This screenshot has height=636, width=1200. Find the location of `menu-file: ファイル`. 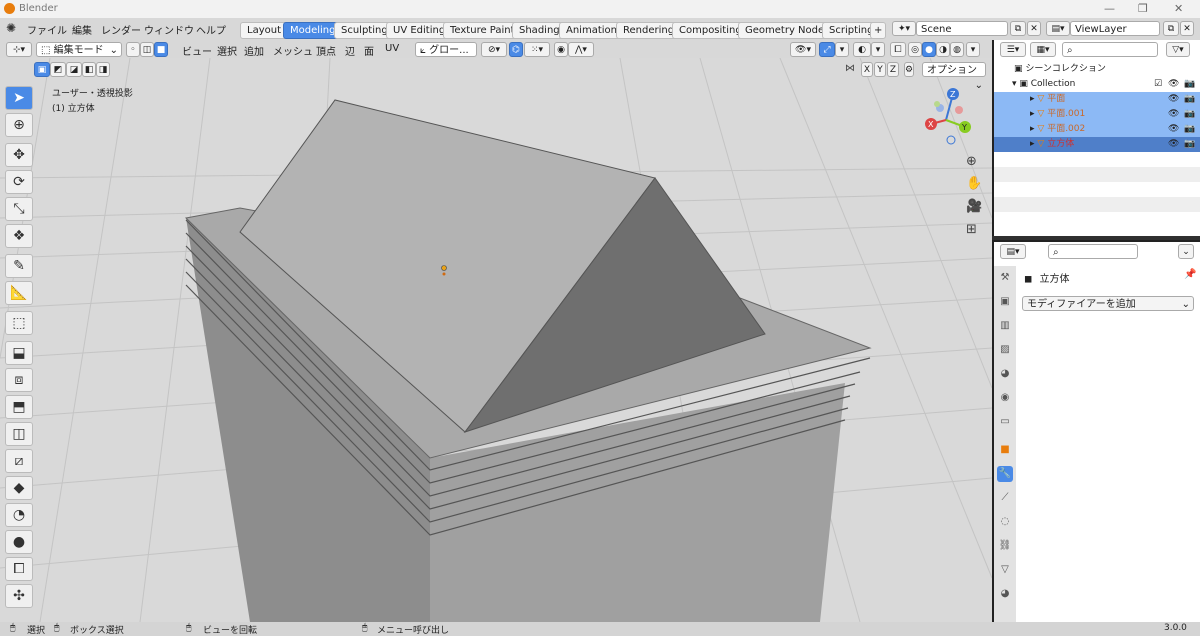

menu-file: ファイル is located at coordinates (47, 29).